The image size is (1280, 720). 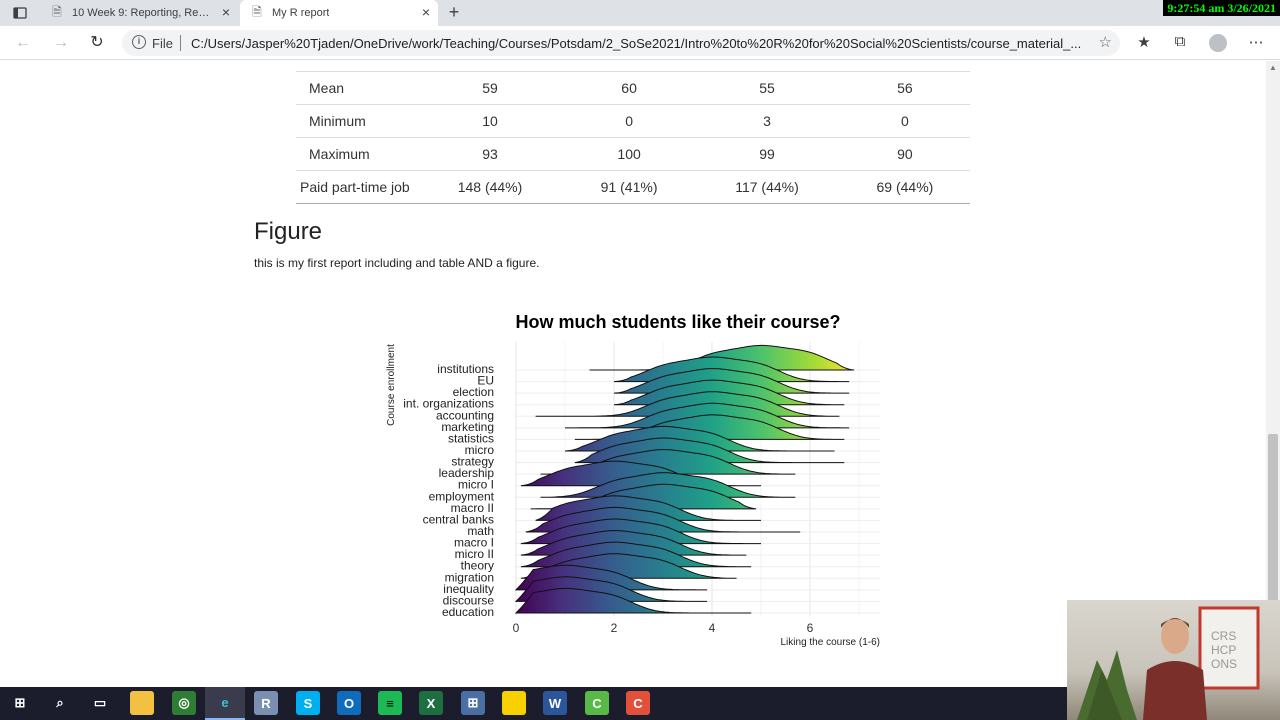 I want to click on table-cell: 91 (41%), so click(x=629, y=187).